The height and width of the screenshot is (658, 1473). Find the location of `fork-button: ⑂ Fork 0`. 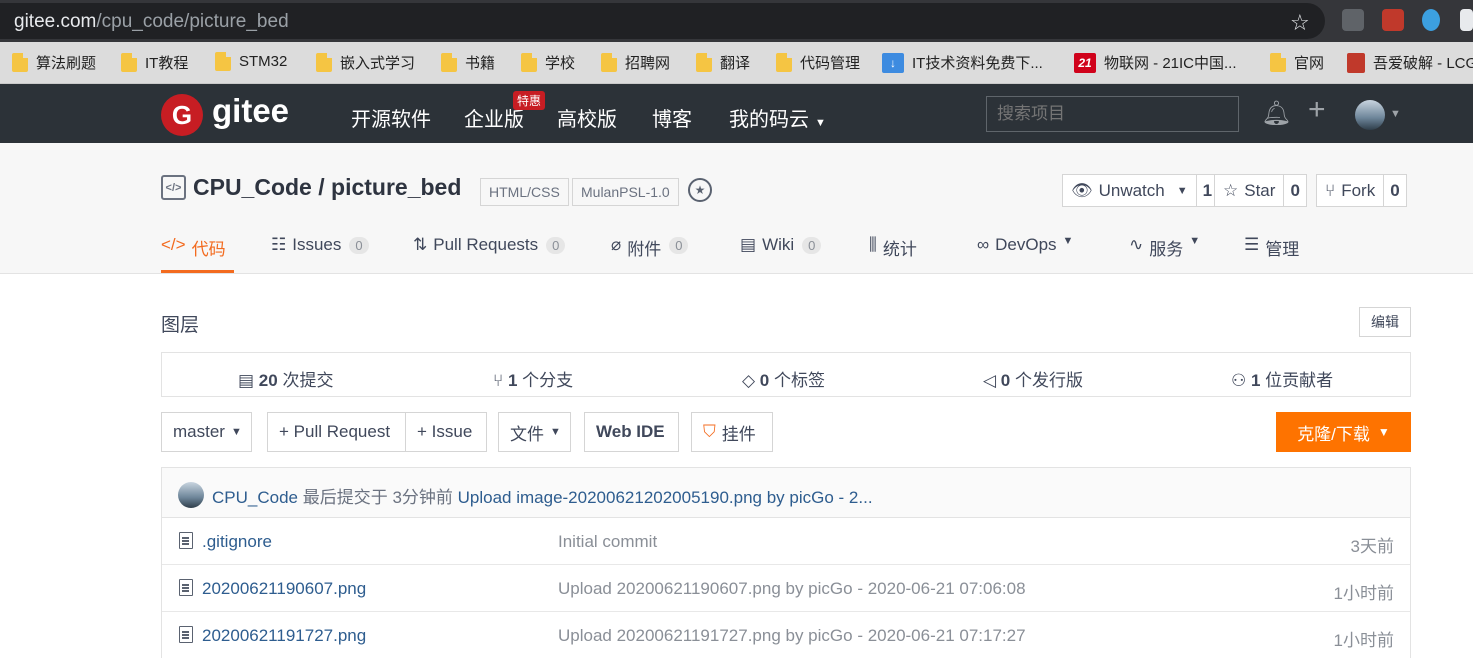

fork-button: ⑂ Fork 0 is located at coordinates (1361, 190).